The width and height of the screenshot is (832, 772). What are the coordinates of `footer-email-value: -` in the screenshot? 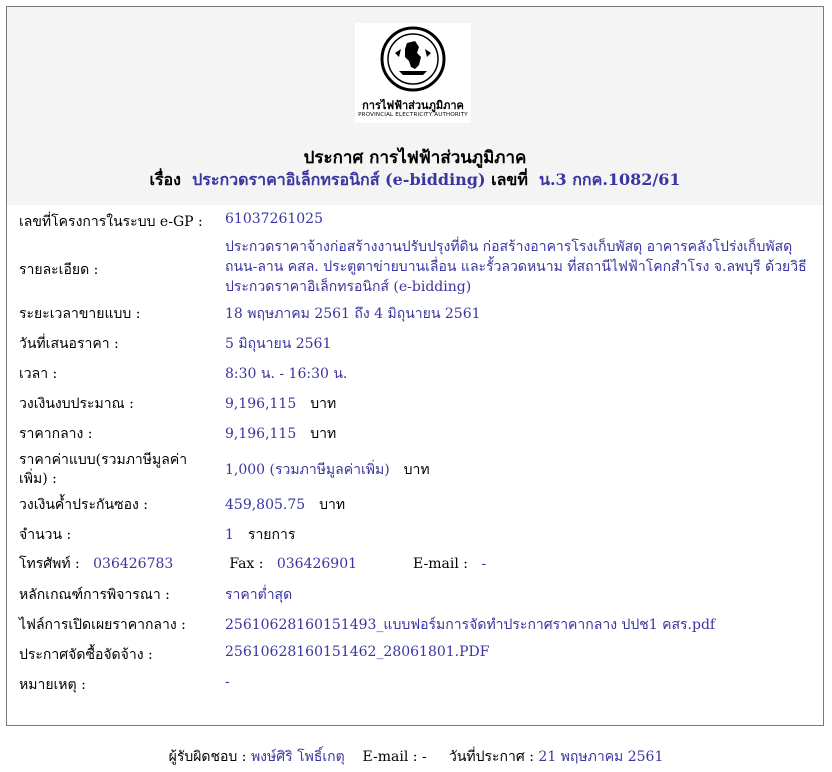 It's located at (424, 757).